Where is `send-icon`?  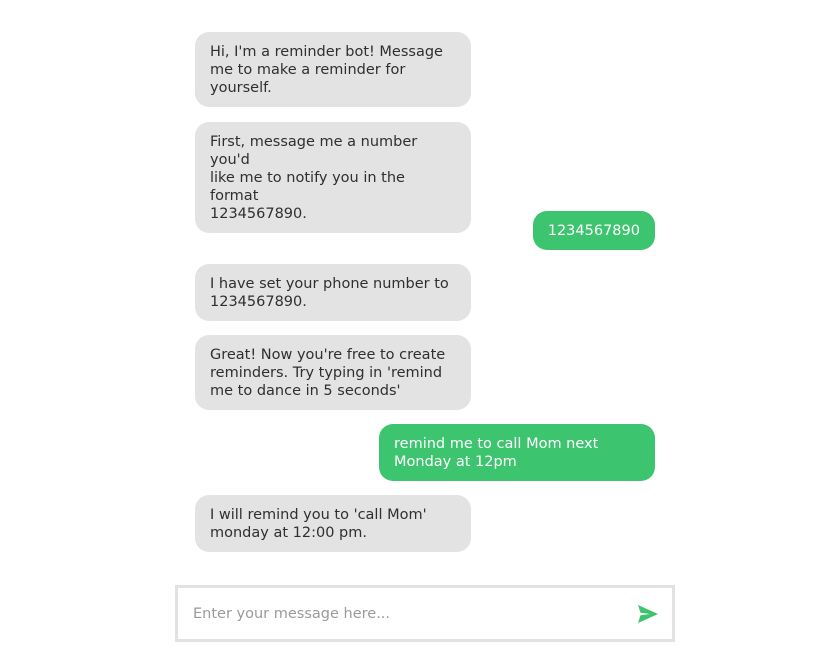 send-icon is located at coordinates (648, 614).